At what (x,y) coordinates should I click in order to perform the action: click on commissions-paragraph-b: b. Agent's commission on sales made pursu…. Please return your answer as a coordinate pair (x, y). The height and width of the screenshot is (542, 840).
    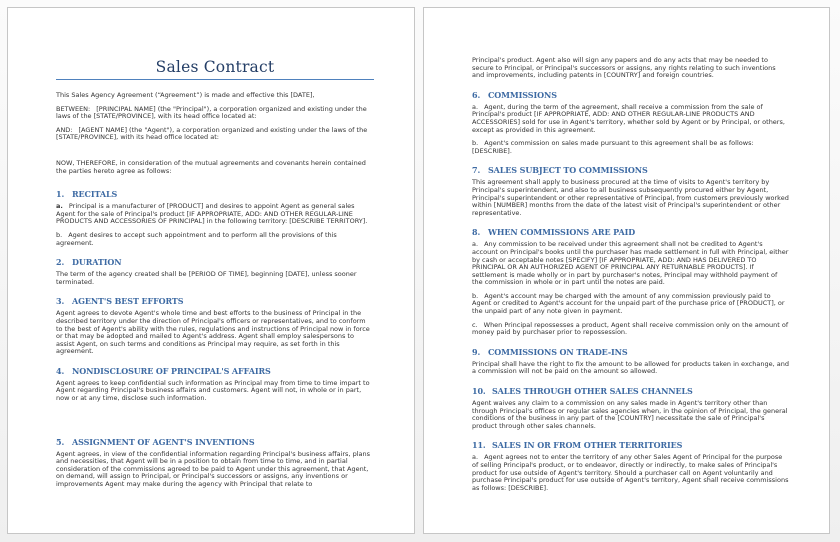
    Looking at the image, I should click on (613, 147).